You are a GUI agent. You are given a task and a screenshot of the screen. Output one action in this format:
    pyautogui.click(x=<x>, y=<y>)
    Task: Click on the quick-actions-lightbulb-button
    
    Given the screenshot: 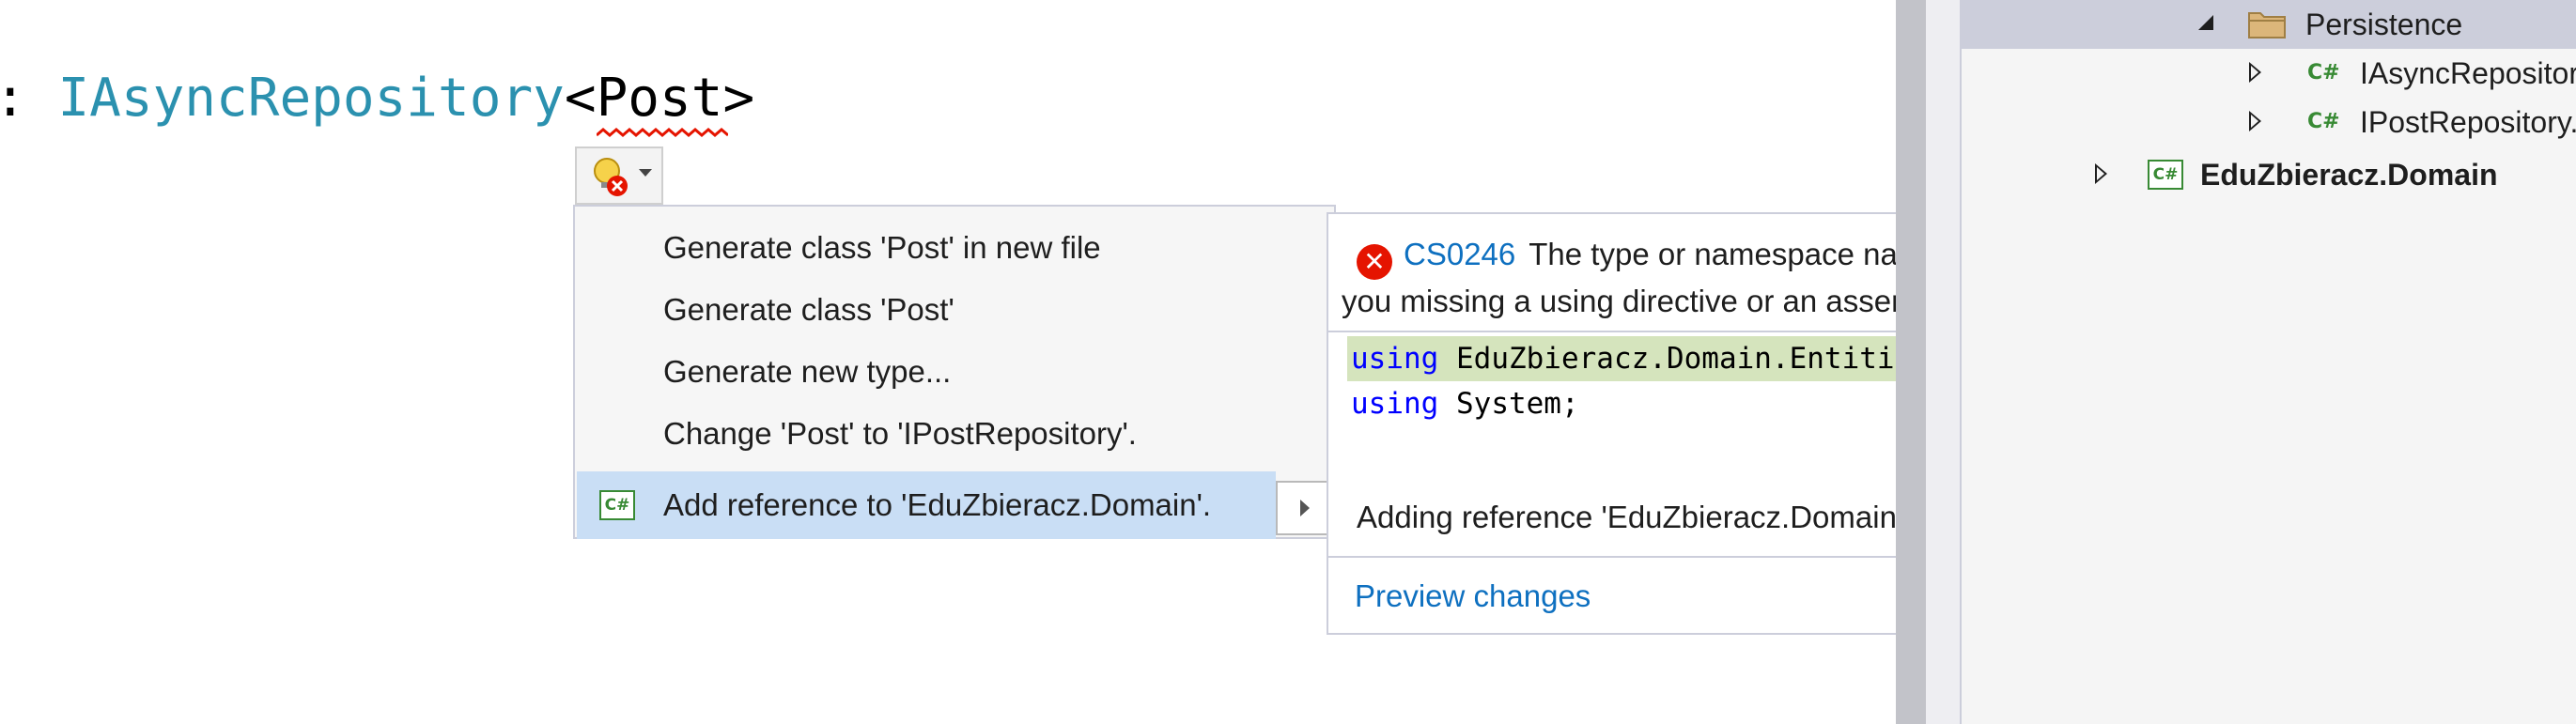 What is the action you would take?
    pyautogui.click(x=619, y=175)
    